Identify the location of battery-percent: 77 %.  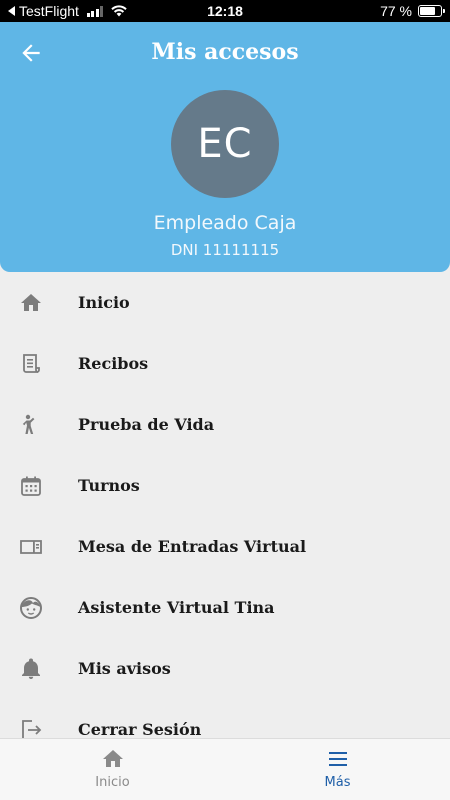
(396, 11).